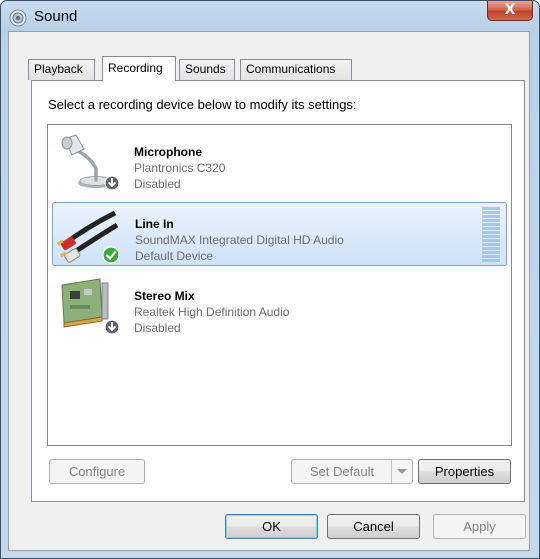 The image size is (540, 559). I want to click on line-in-cable-icon, so click(88, 237).